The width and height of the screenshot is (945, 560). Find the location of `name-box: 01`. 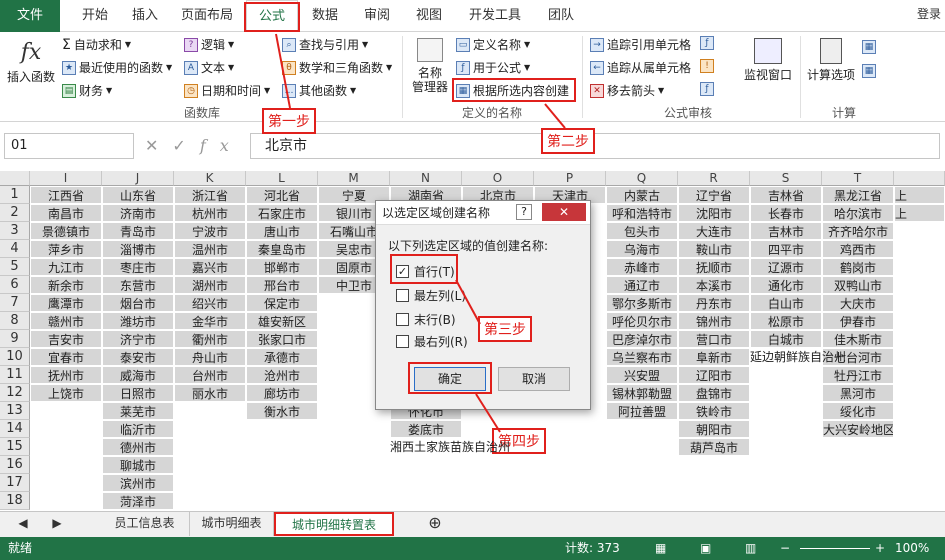

name-box: 01 is located at coordinates (69, 146).